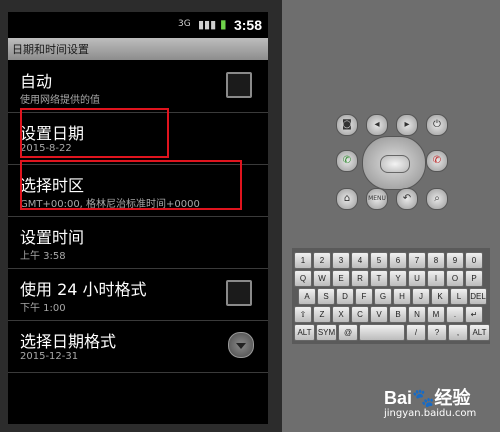 The image size is (500, 432). I want to click on keyboard-key: Q, so click(303, 278).